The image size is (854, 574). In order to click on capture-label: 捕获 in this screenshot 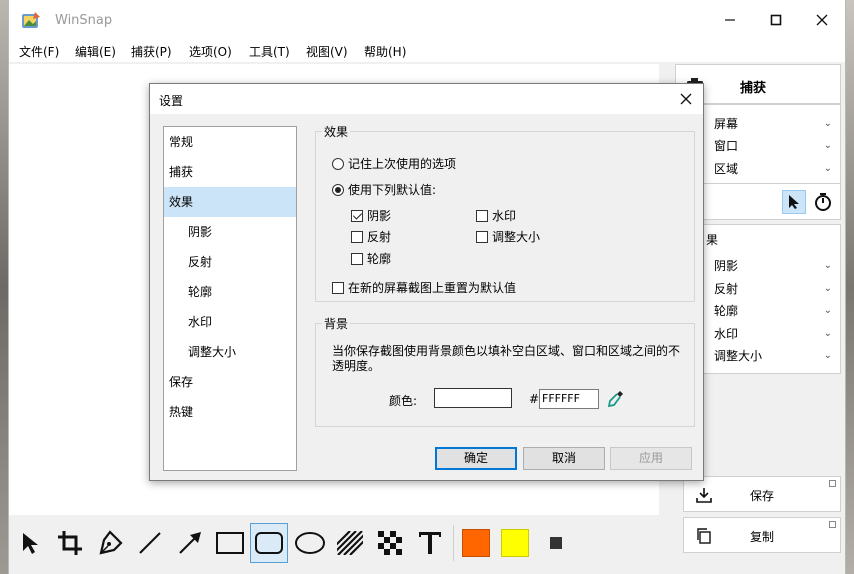, I will do `click(753, 88)`.